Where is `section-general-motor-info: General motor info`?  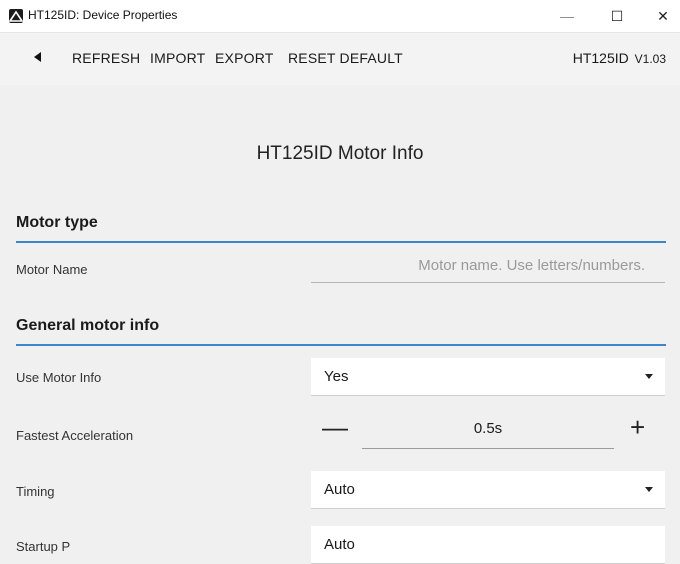
section-general-motor-info: General motor info is located at coordinates (341, 330).